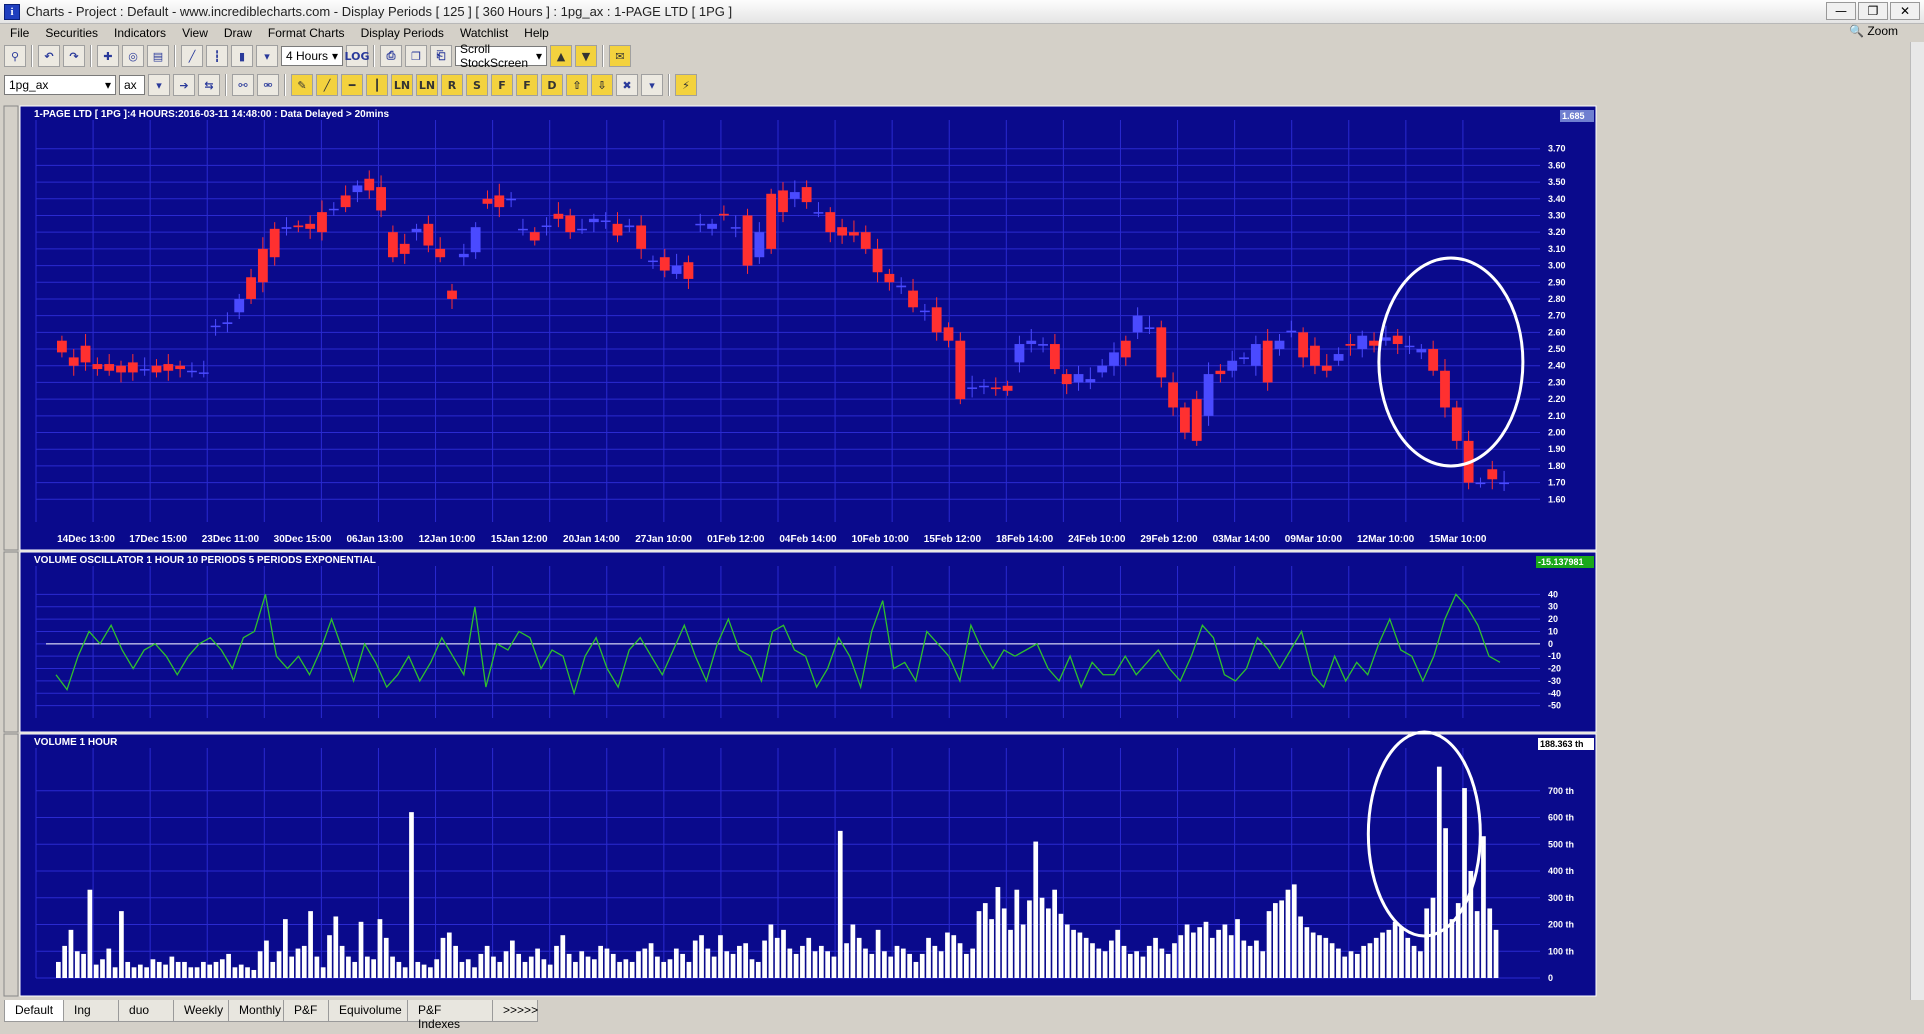 Image resolution: width=1924 pixels, height=1034 pixels. Describe the element at coordinates (132, 85) in the screenshot. I see `exchange-select: ax` at that location.